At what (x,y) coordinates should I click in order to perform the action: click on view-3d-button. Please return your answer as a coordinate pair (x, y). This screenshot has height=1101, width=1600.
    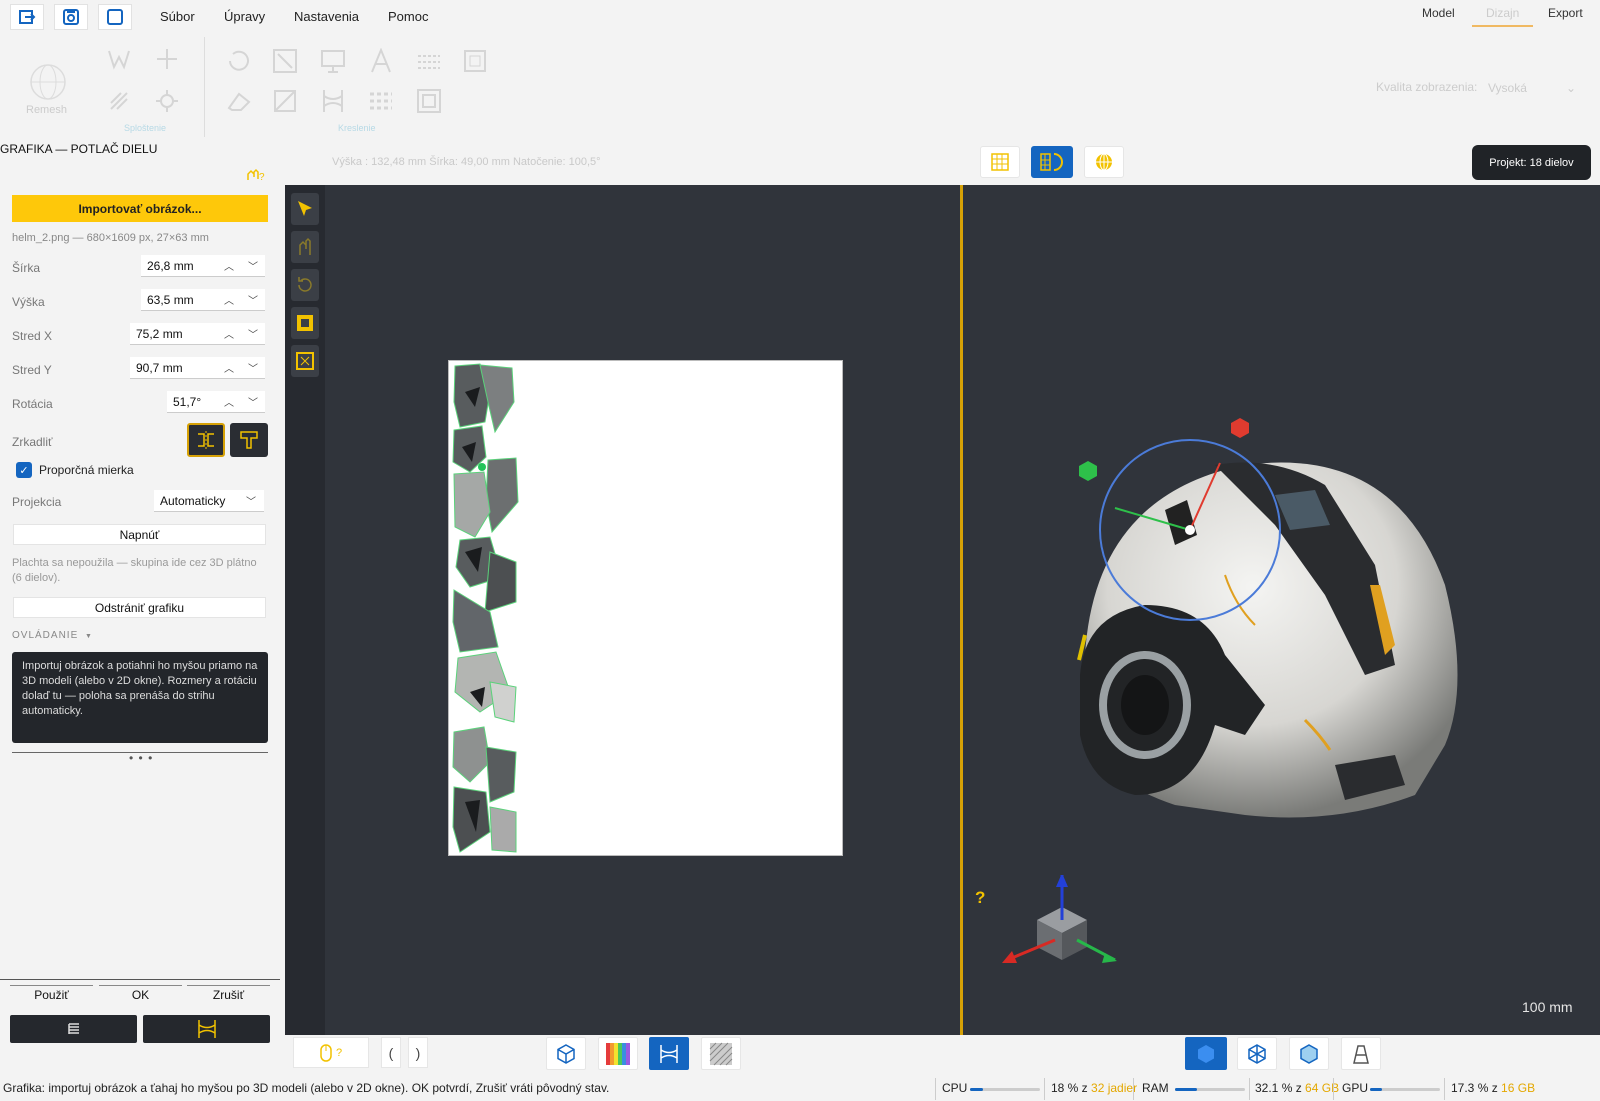
    Looking at the image, I should click on (1104, 162).